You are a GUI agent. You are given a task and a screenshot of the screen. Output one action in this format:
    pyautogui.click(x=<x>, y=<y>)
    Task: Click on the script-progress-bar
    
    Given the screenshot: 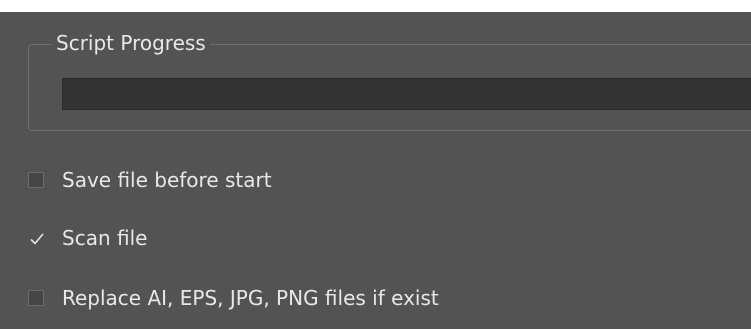 What is the action you would take?
    pyautogui.click(x=406, y=94)
    